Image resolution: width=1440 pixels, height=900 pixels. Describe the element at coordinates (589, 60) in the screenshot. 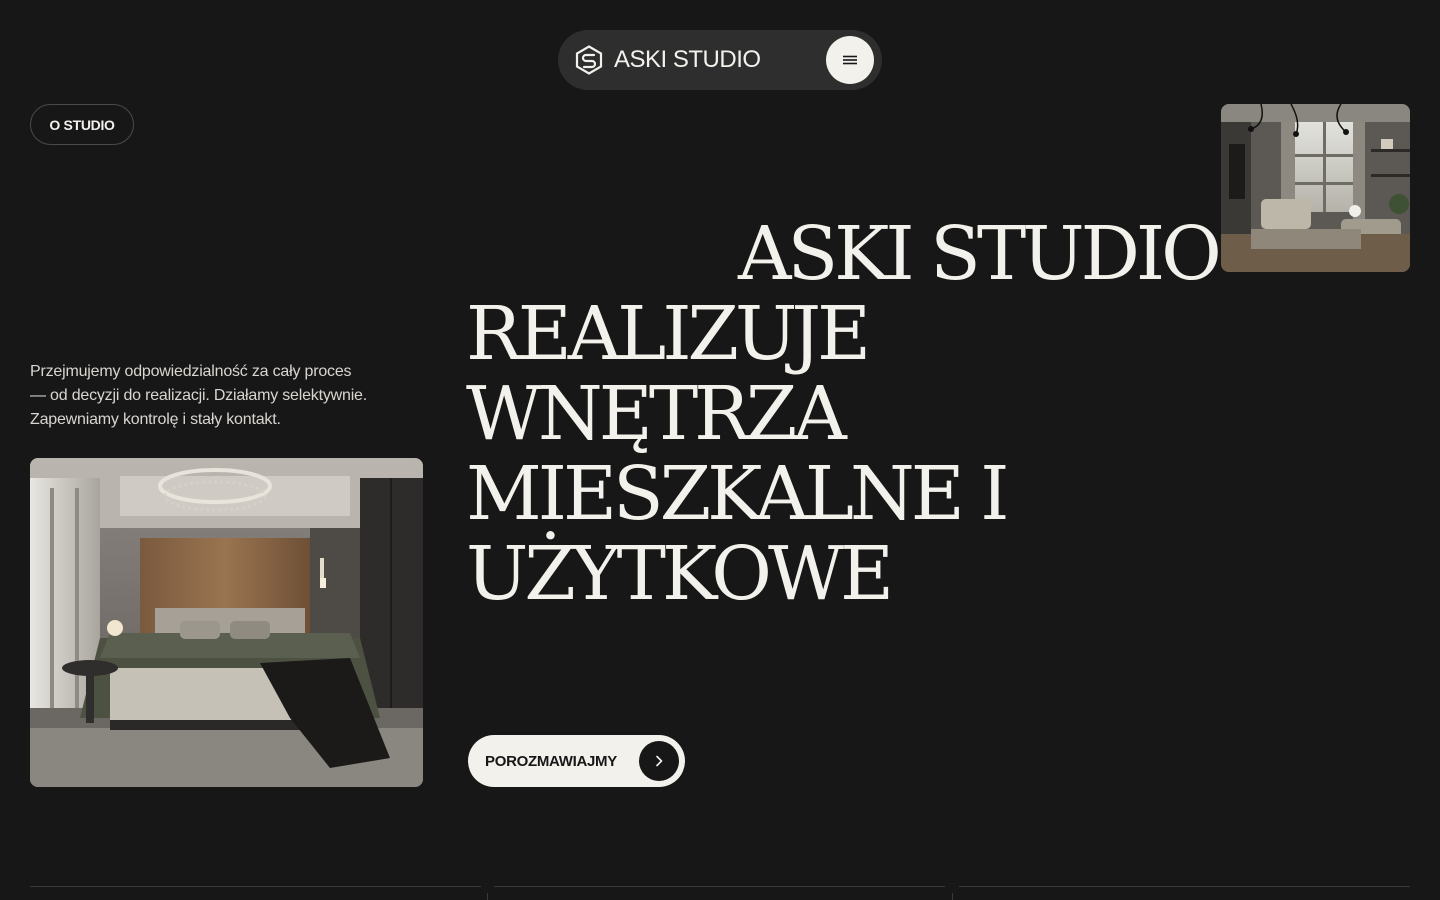

I see `aski-logo-icon` at that location.